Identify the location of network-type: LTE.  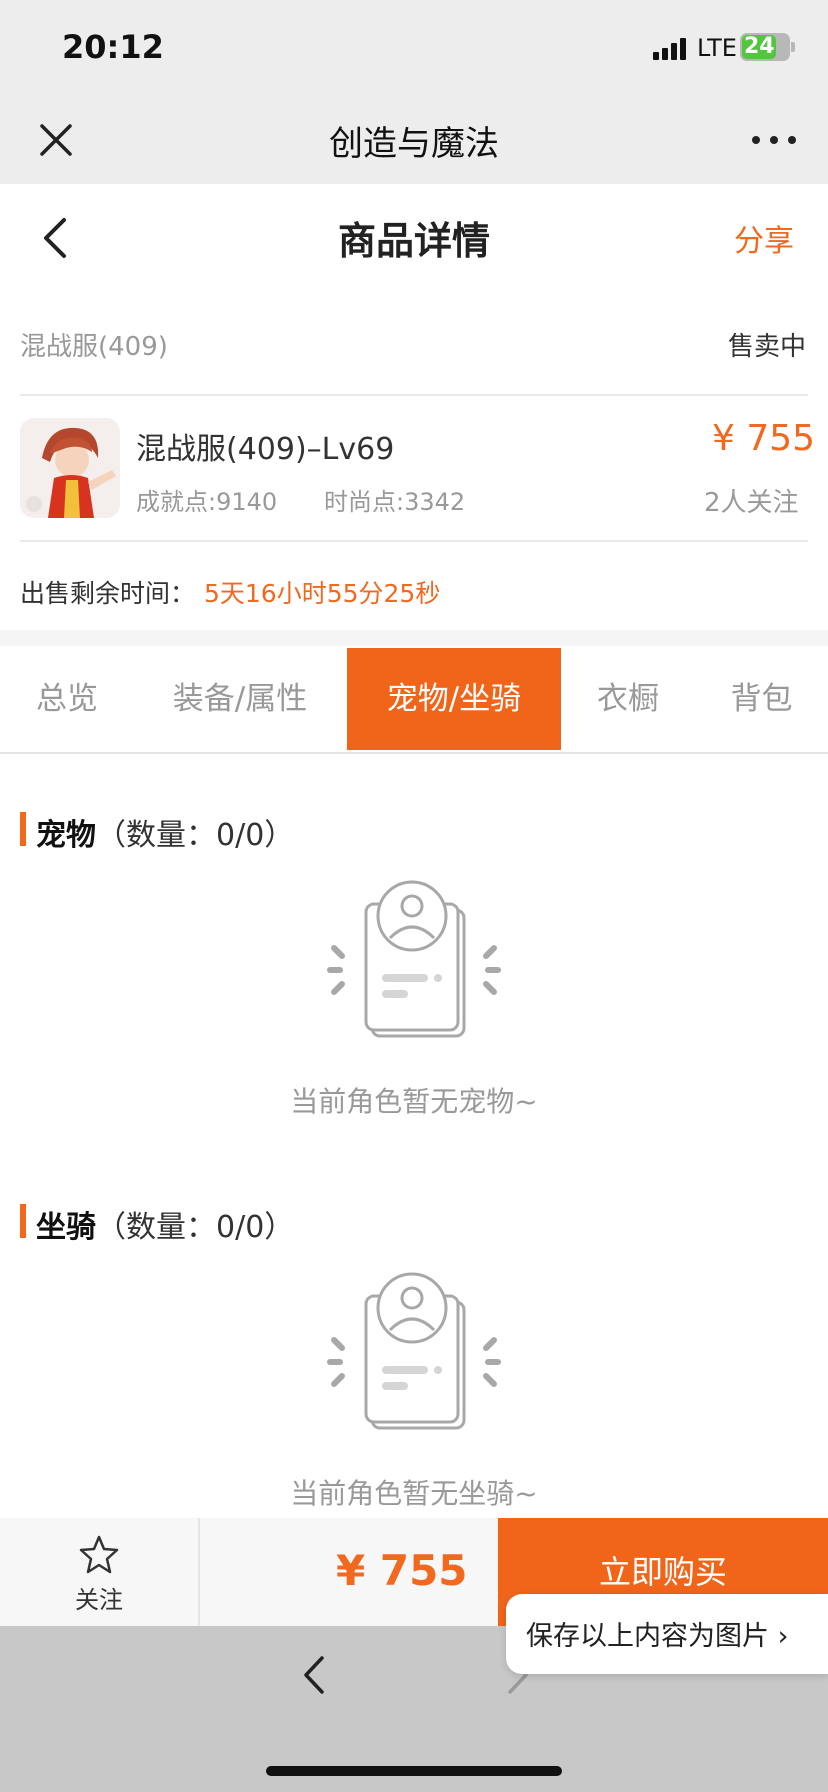
(717, 48).